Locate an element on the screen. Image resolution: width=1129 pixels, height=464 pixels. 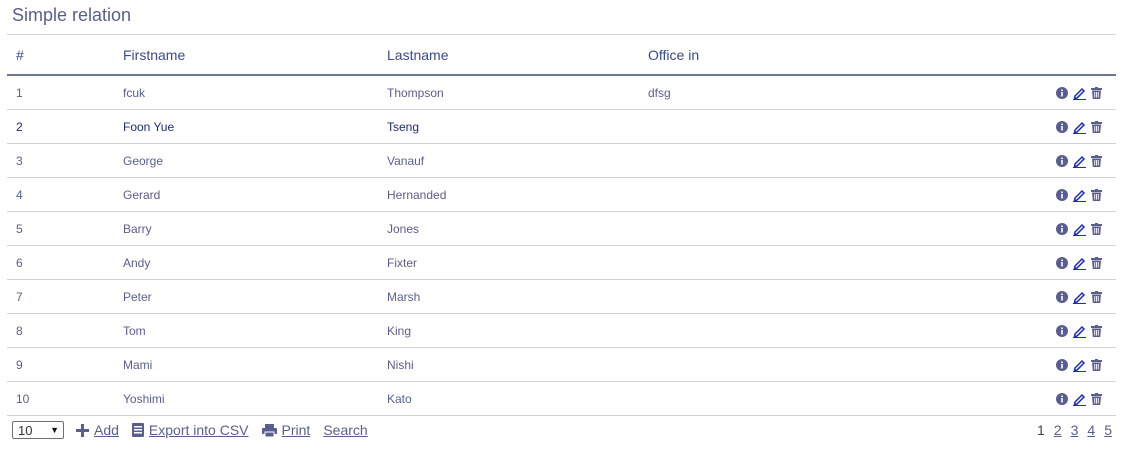
table-row: 10 Yoshimi Kato is located at coordinates (561, 398).